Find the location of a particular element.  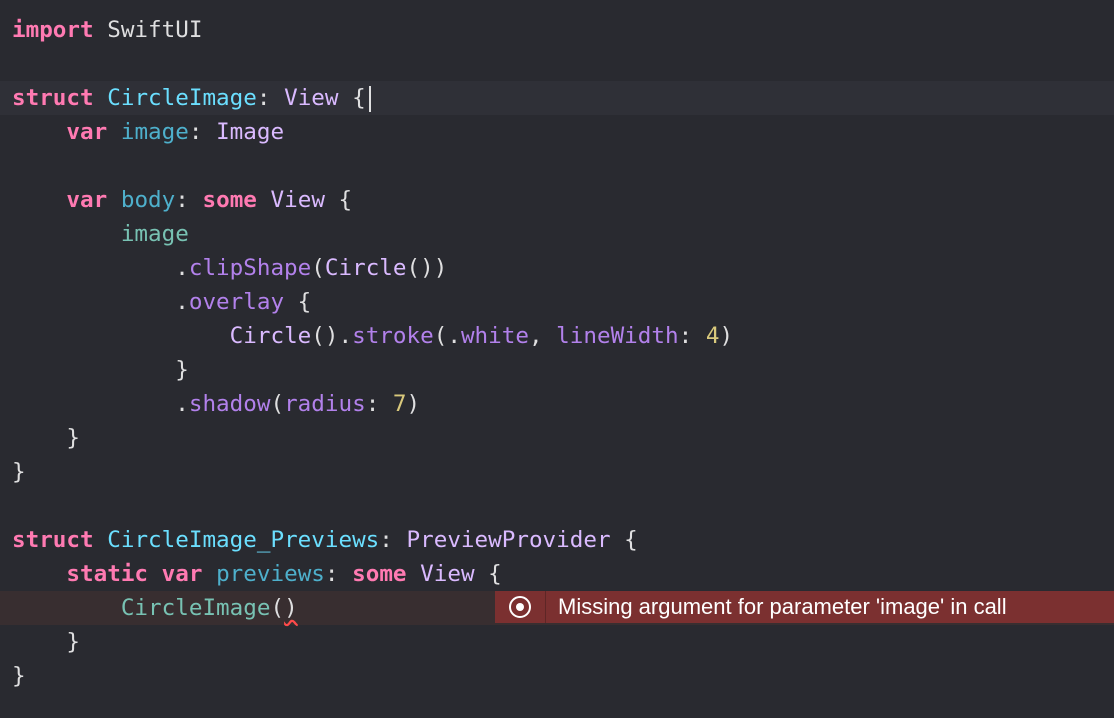

code-line: .shadow(radius: 7) is located at coordinates (557, 404).